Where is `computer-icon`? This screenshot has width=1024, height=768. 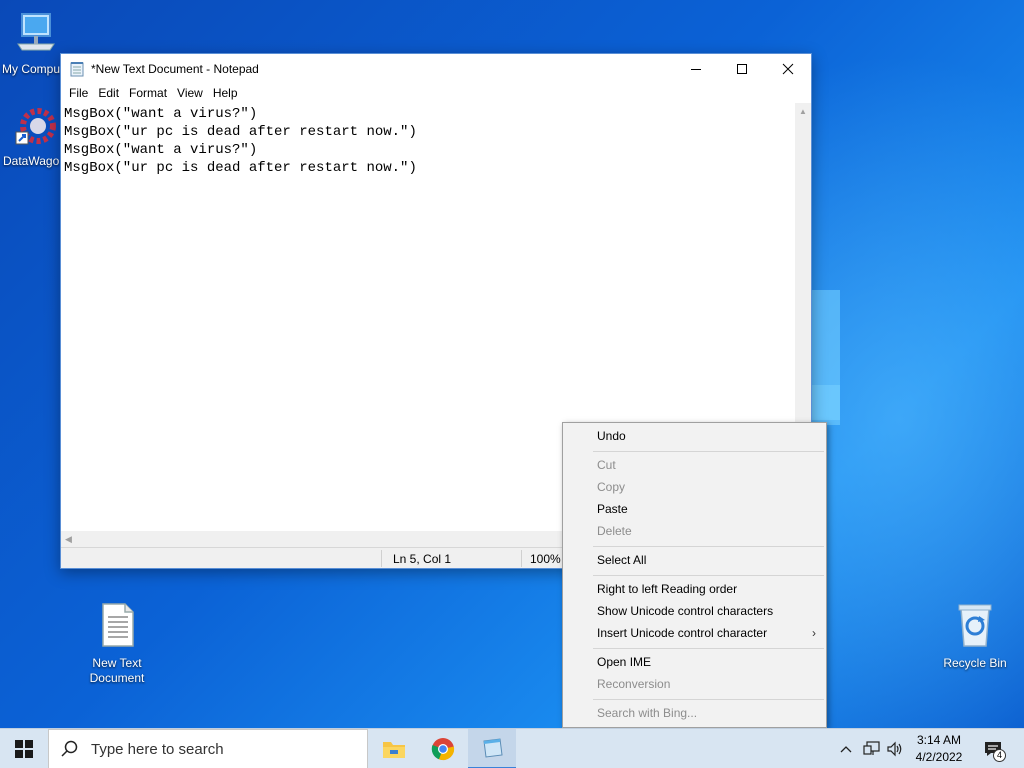 computer-icon is located at coordinates (42, 34).